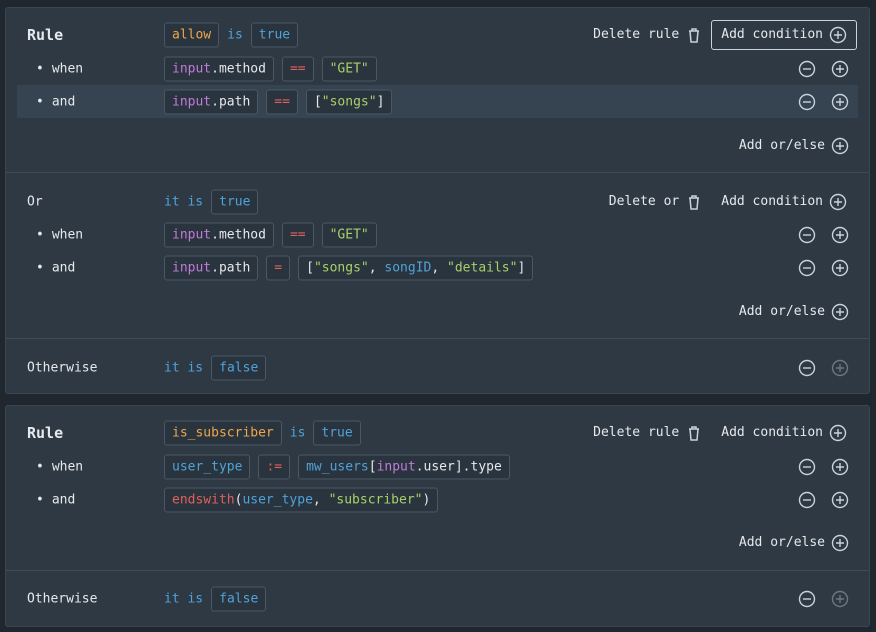 The height and width of the screenshot is (632, 876). What do you see at coordinates (772, 201) in the screenshot?
I see `add-condition-label: Add condition` at bounding box center [772, 201].